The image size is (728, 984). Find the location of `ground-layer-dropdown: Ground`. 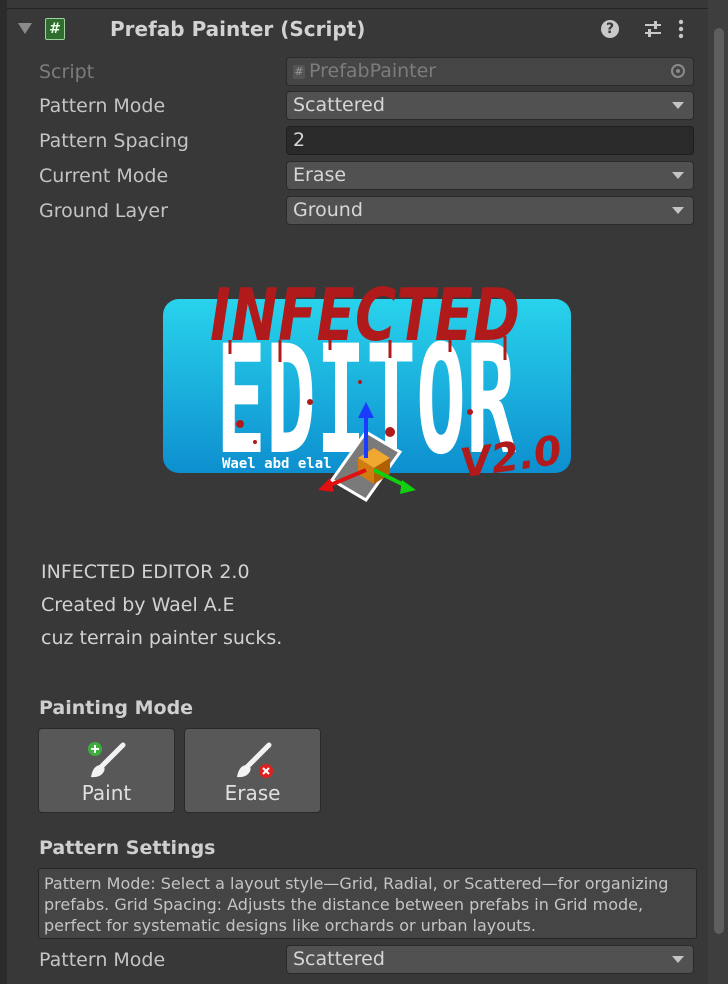

ground-layer-dropdown: Ground is located at coordinates (490, 210).